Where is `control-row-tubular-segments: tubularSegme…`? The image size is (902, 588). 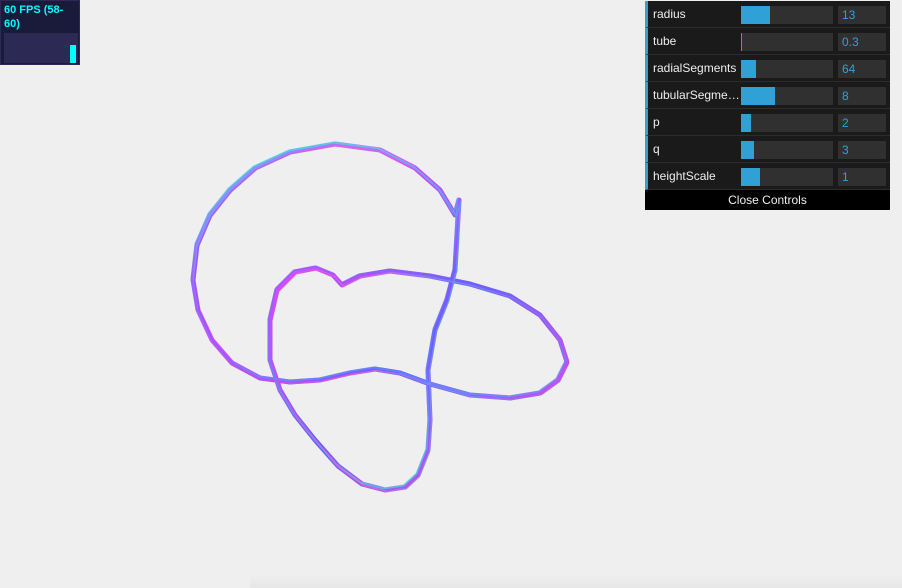
control-row-tubular-segments: tubularSegme… is located at coordinates (767, 95).